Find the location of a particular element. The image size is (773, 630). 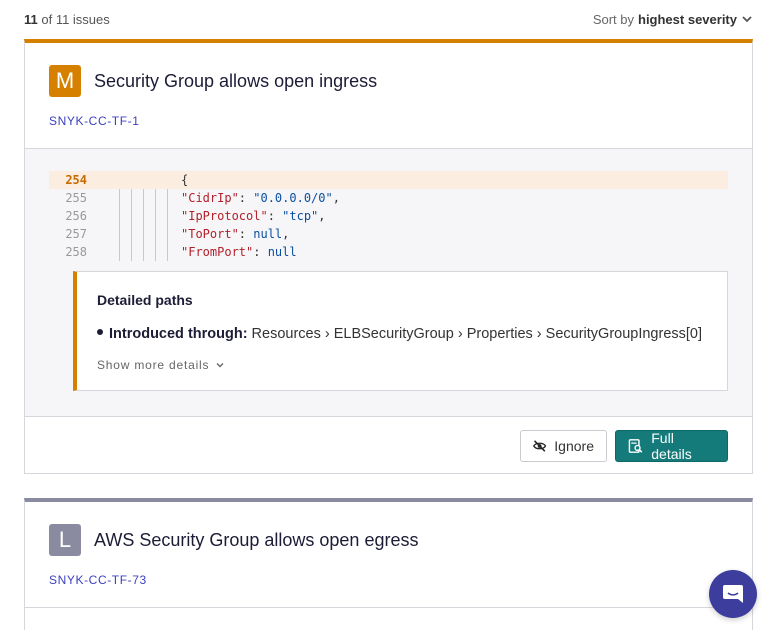

issue-title: Security Group allows open ingress is located at coordinates (235, 81).